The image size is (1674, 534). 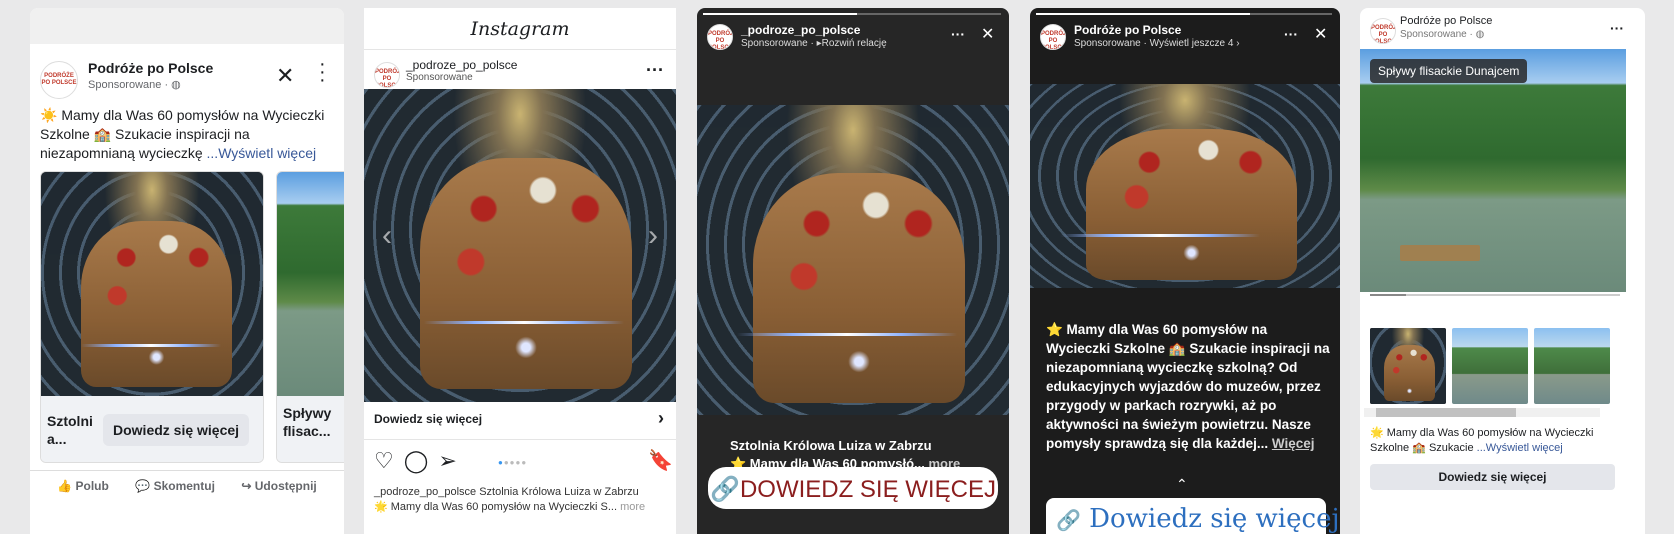 What do you see at coordinates (187, 26) in the screenshot?
I see `status-bar` at bounding box center [187, 26].